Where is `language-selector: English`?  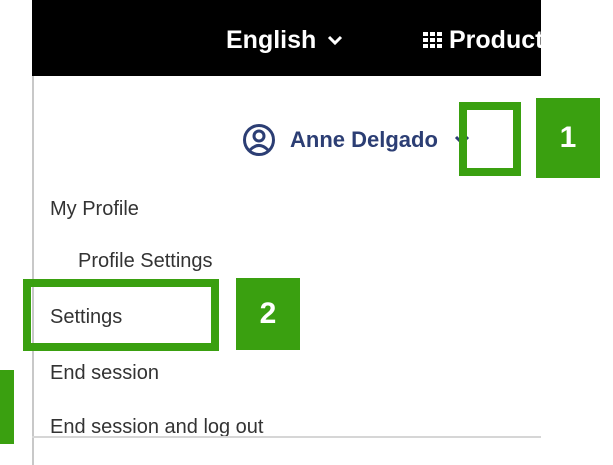 language-selector: English is located at coordinates (285, 40).